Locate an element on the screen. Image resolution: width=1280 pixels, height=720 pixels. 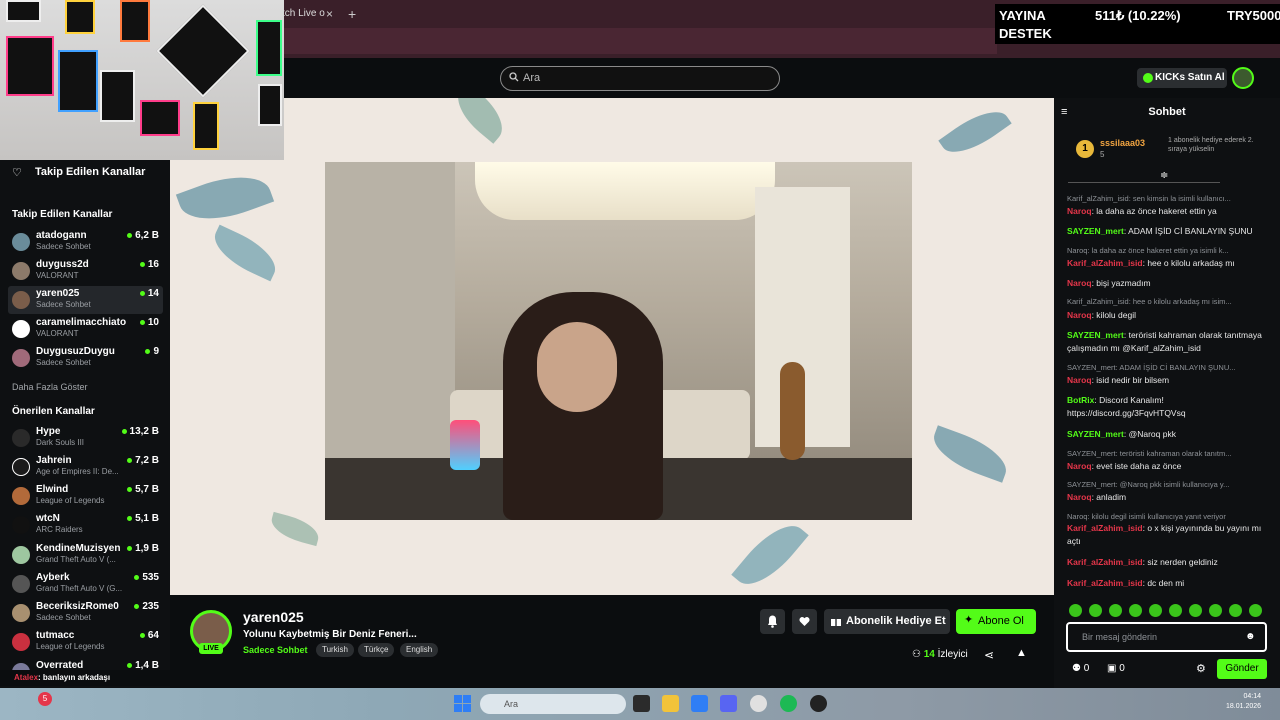
search-icon is located at coordinates (514, 77).